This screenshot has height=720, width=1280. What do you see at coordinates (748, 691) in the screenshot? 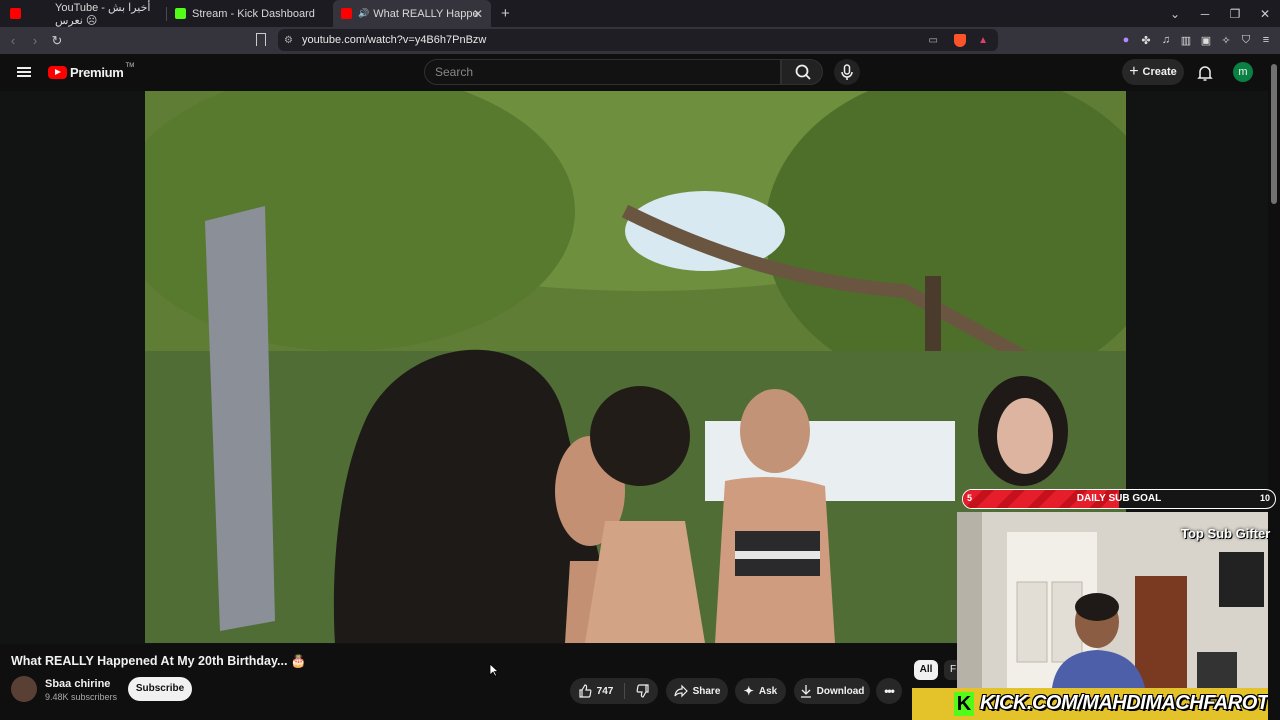
I see `sparkle-icon: ✦` at bounding box center [748, 691].